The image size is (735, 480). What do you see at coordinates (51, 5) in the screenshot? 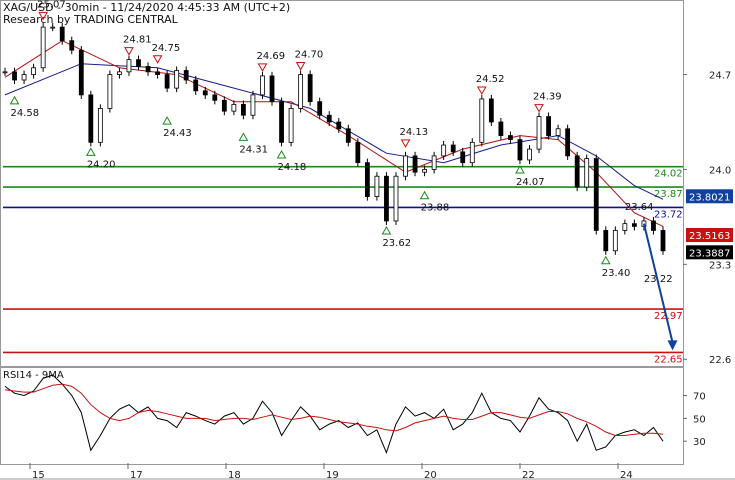
I see `high-mark-label: 25.07` at bounding box center [51, 5].